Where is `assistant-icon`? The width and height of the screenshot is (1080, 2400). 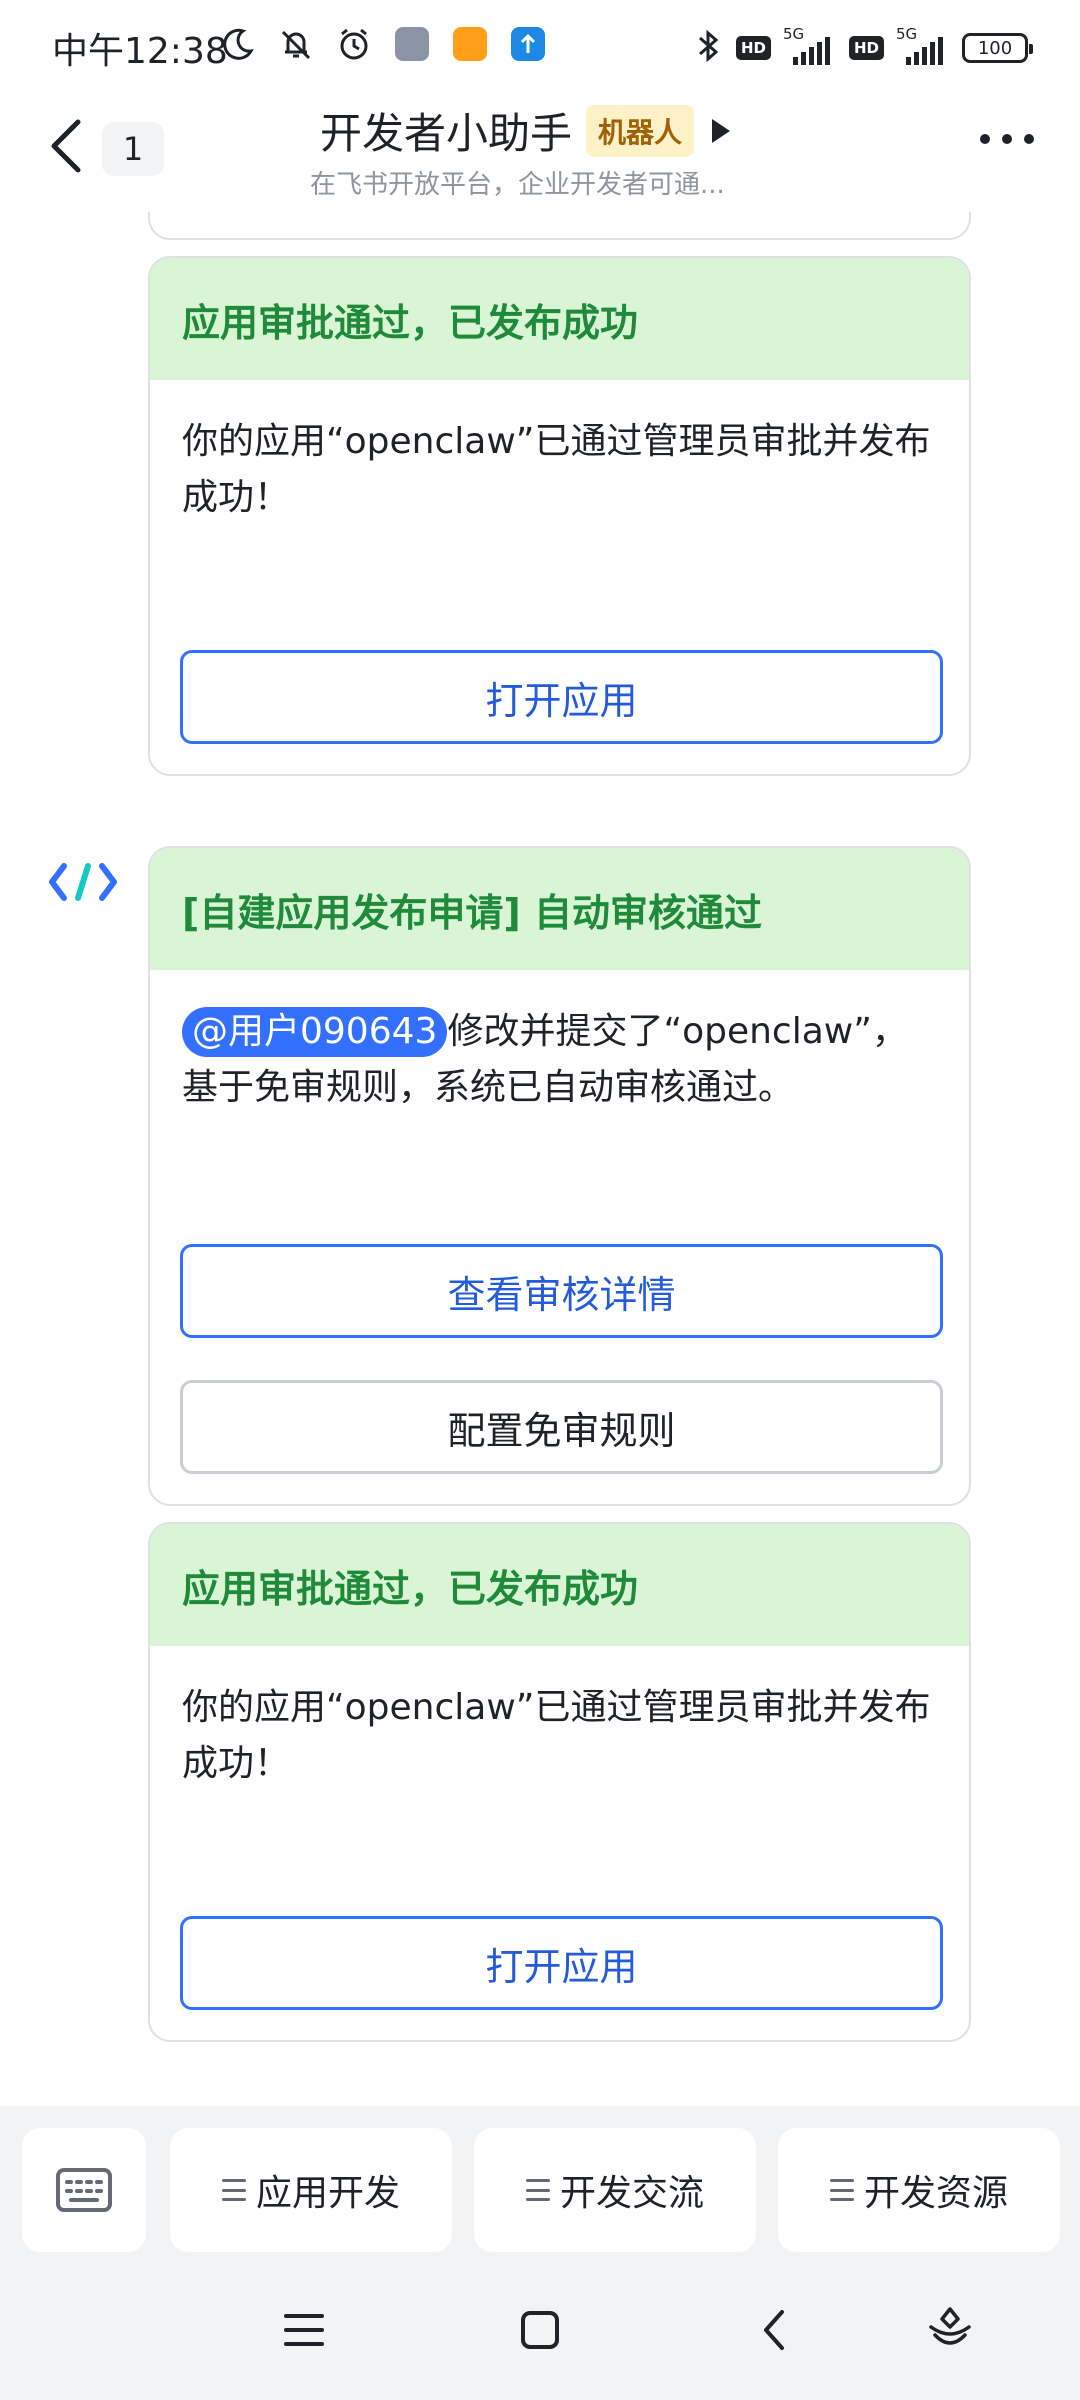
assistant-icon is located at coordinates (950, 2326).